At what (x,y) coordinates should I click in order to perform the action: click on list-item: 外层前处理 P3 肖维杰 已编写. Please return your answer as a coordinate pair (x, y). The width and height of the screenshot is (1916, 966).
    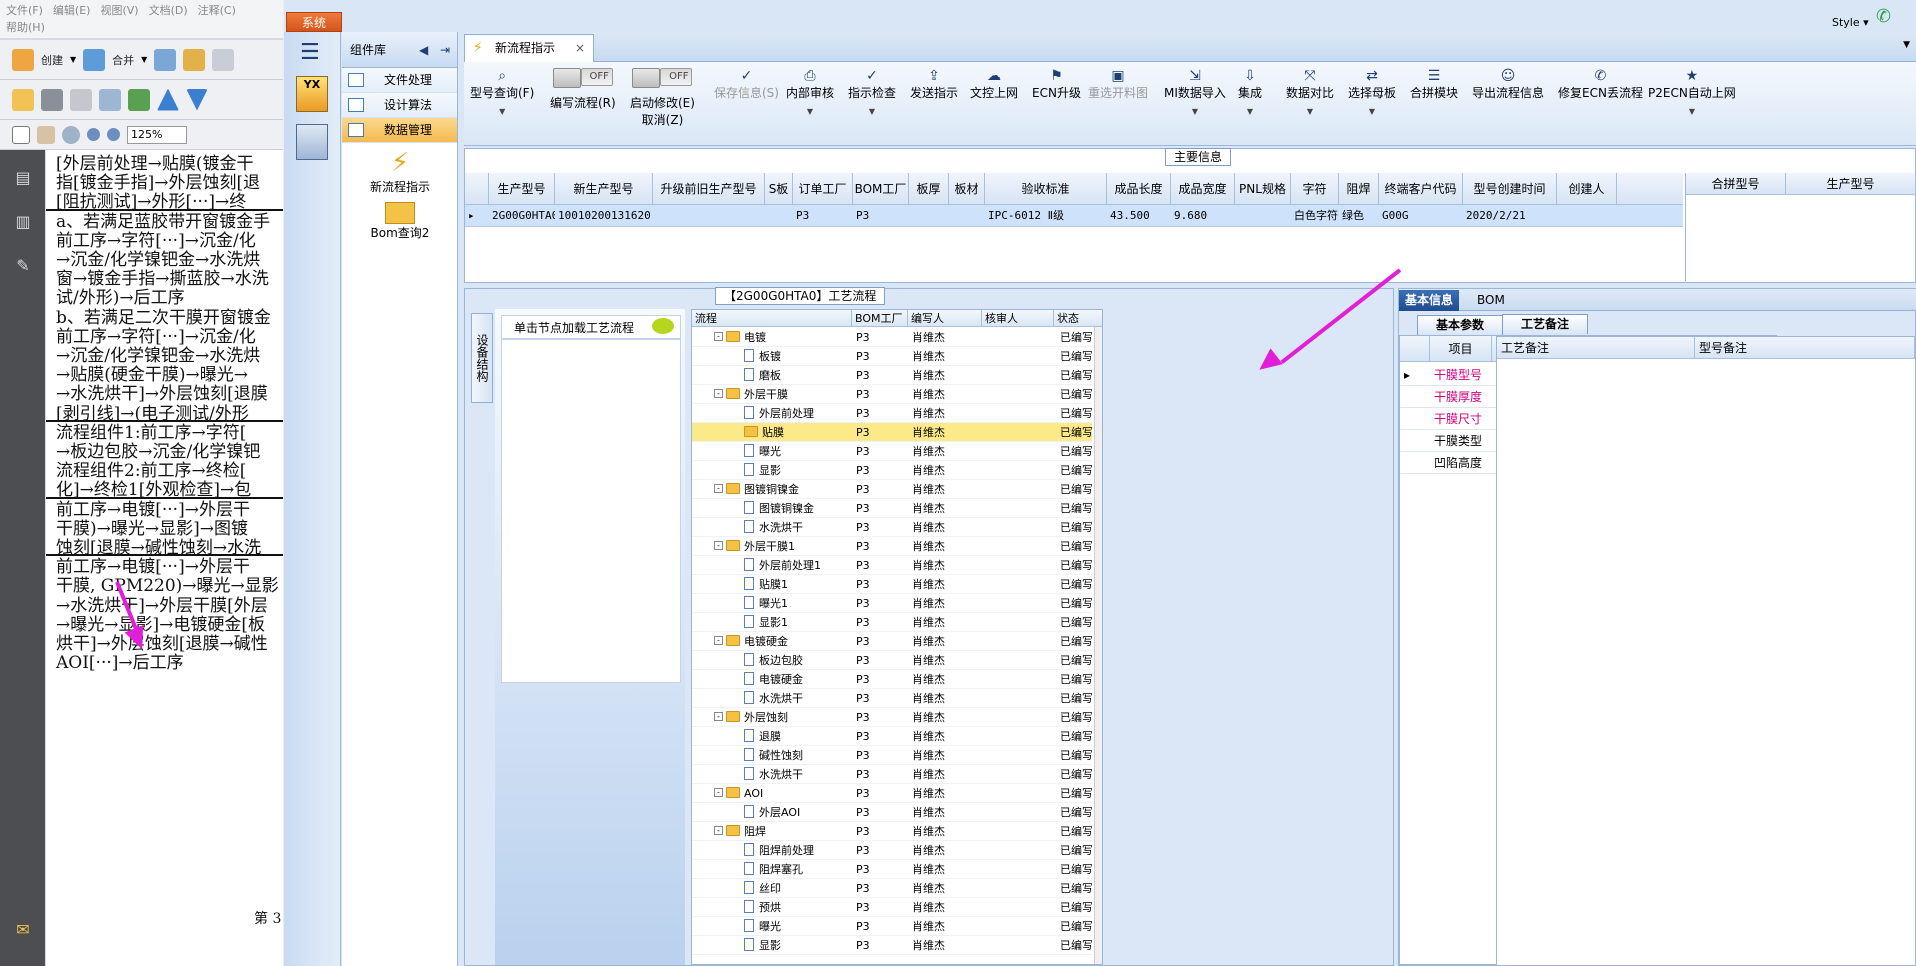
    Looking at the image, I should click on (892, 413).